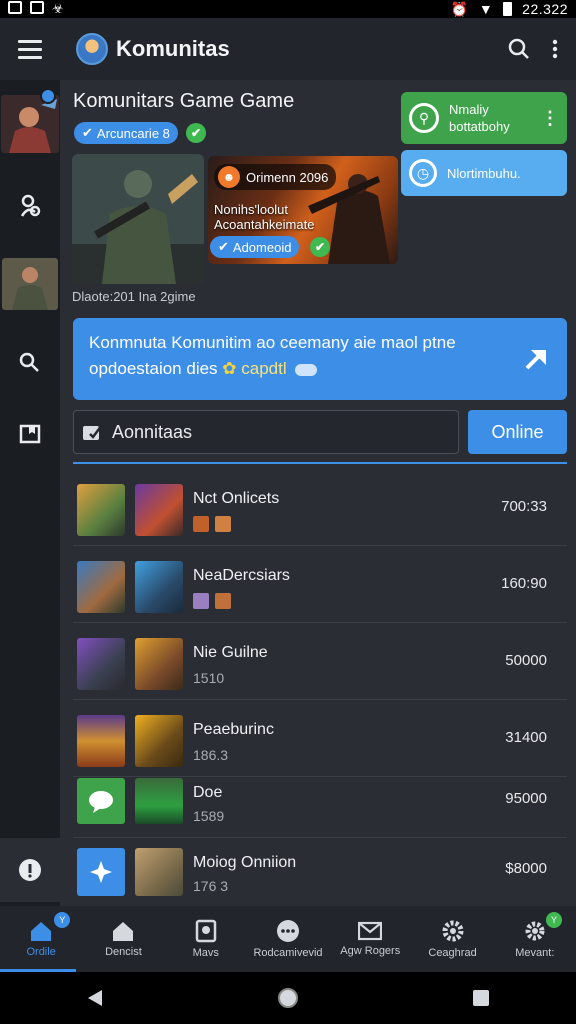  I want to click on game-sub: 1510, so click(209, 678).